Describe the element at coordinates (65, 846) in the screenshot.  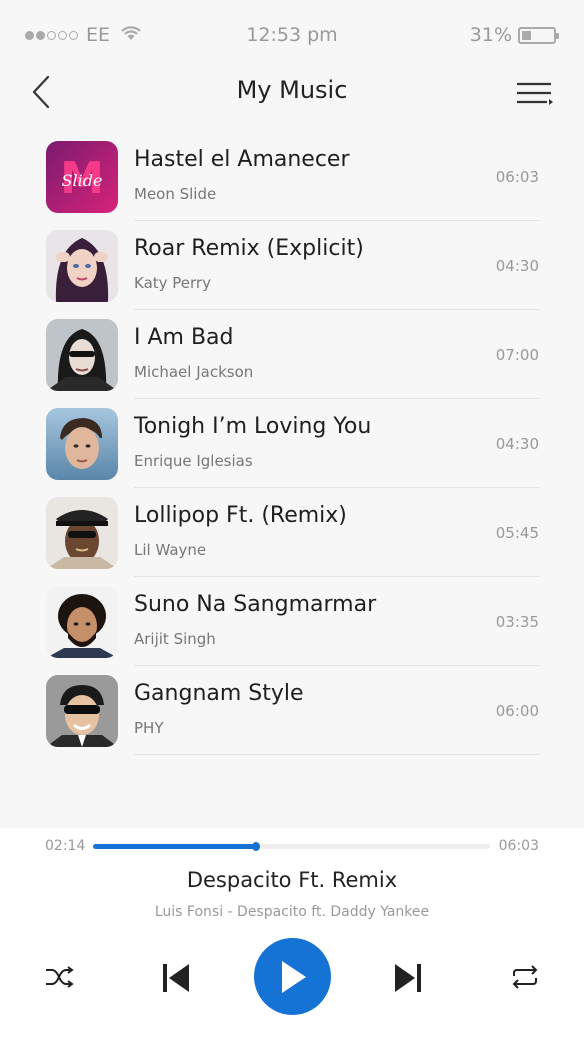
I see `elapsed-time: 02:14` at that location.